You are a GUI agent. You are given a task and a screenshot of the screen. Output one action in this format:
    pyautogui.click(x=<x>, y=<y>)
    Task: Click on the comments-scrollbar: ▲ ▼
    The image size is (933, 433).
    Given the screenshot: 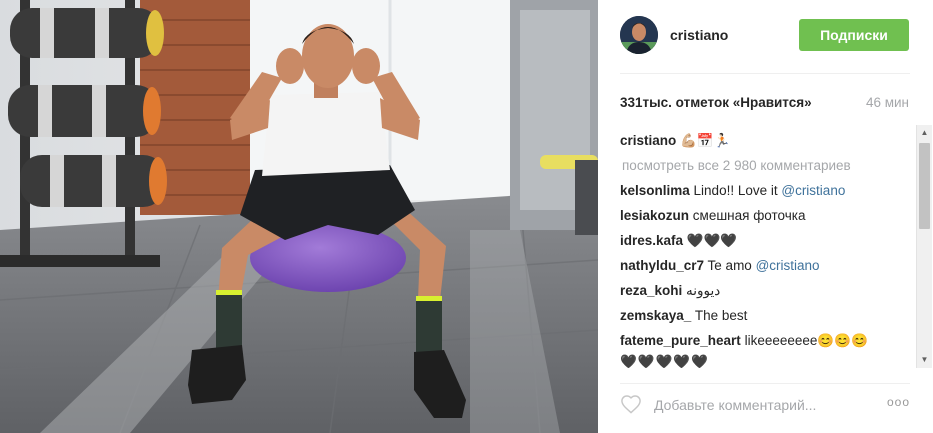 What is the action you would take?
    pyautogui.click(x=924, y=246)
    